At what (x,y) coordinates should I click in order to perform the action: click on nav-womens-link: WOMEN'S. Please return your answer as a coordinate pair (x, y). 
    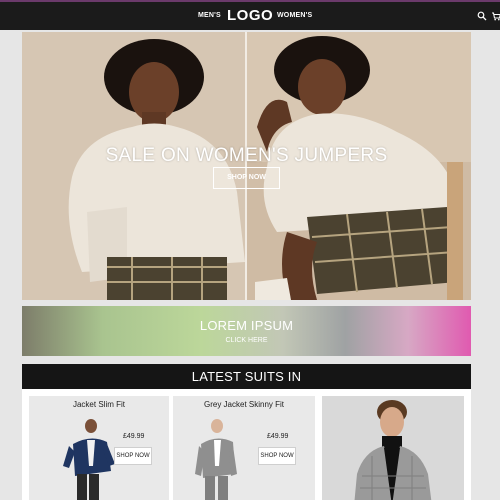
    Looking at the image, I should click on (294, 15).